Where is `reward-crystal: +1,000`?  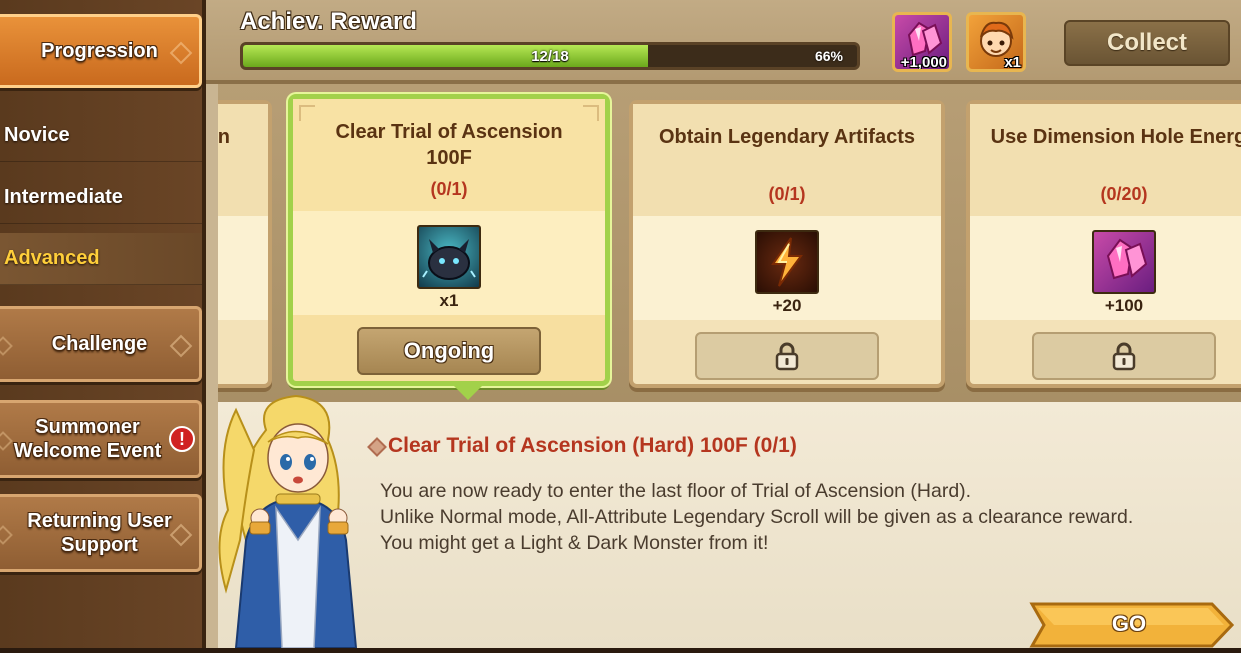
reward-crystal: +1,000 is located at coordinates (922, 42).